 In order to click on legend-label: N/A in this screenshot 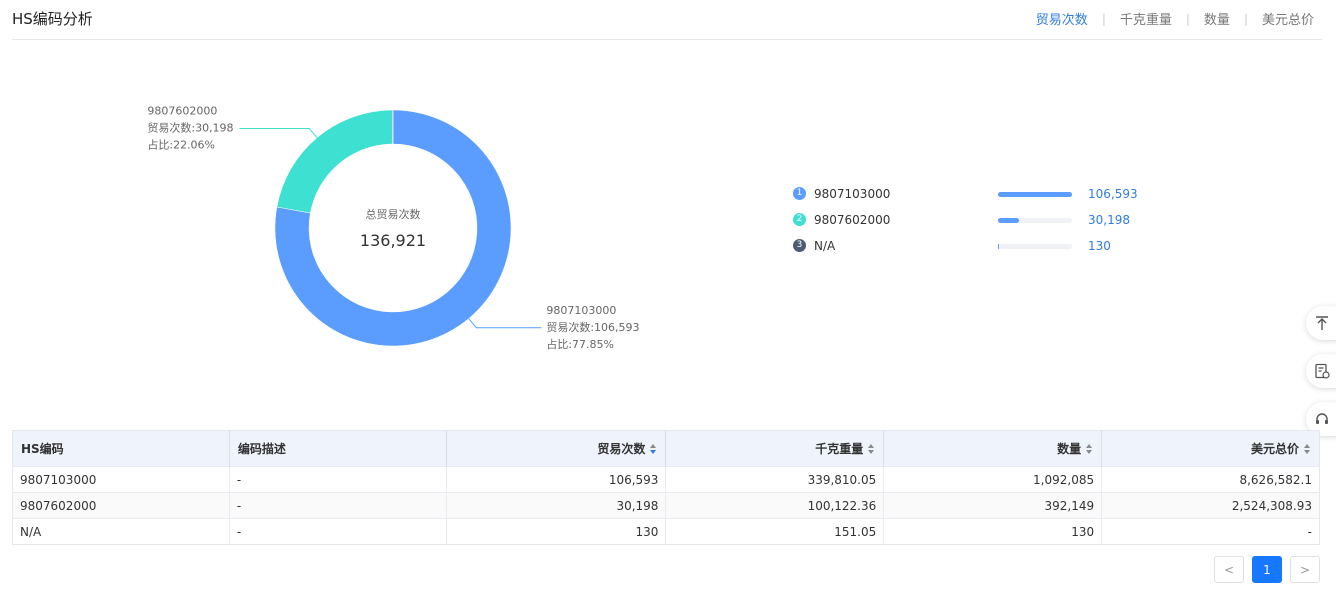, I will do `click(825, 246)`.